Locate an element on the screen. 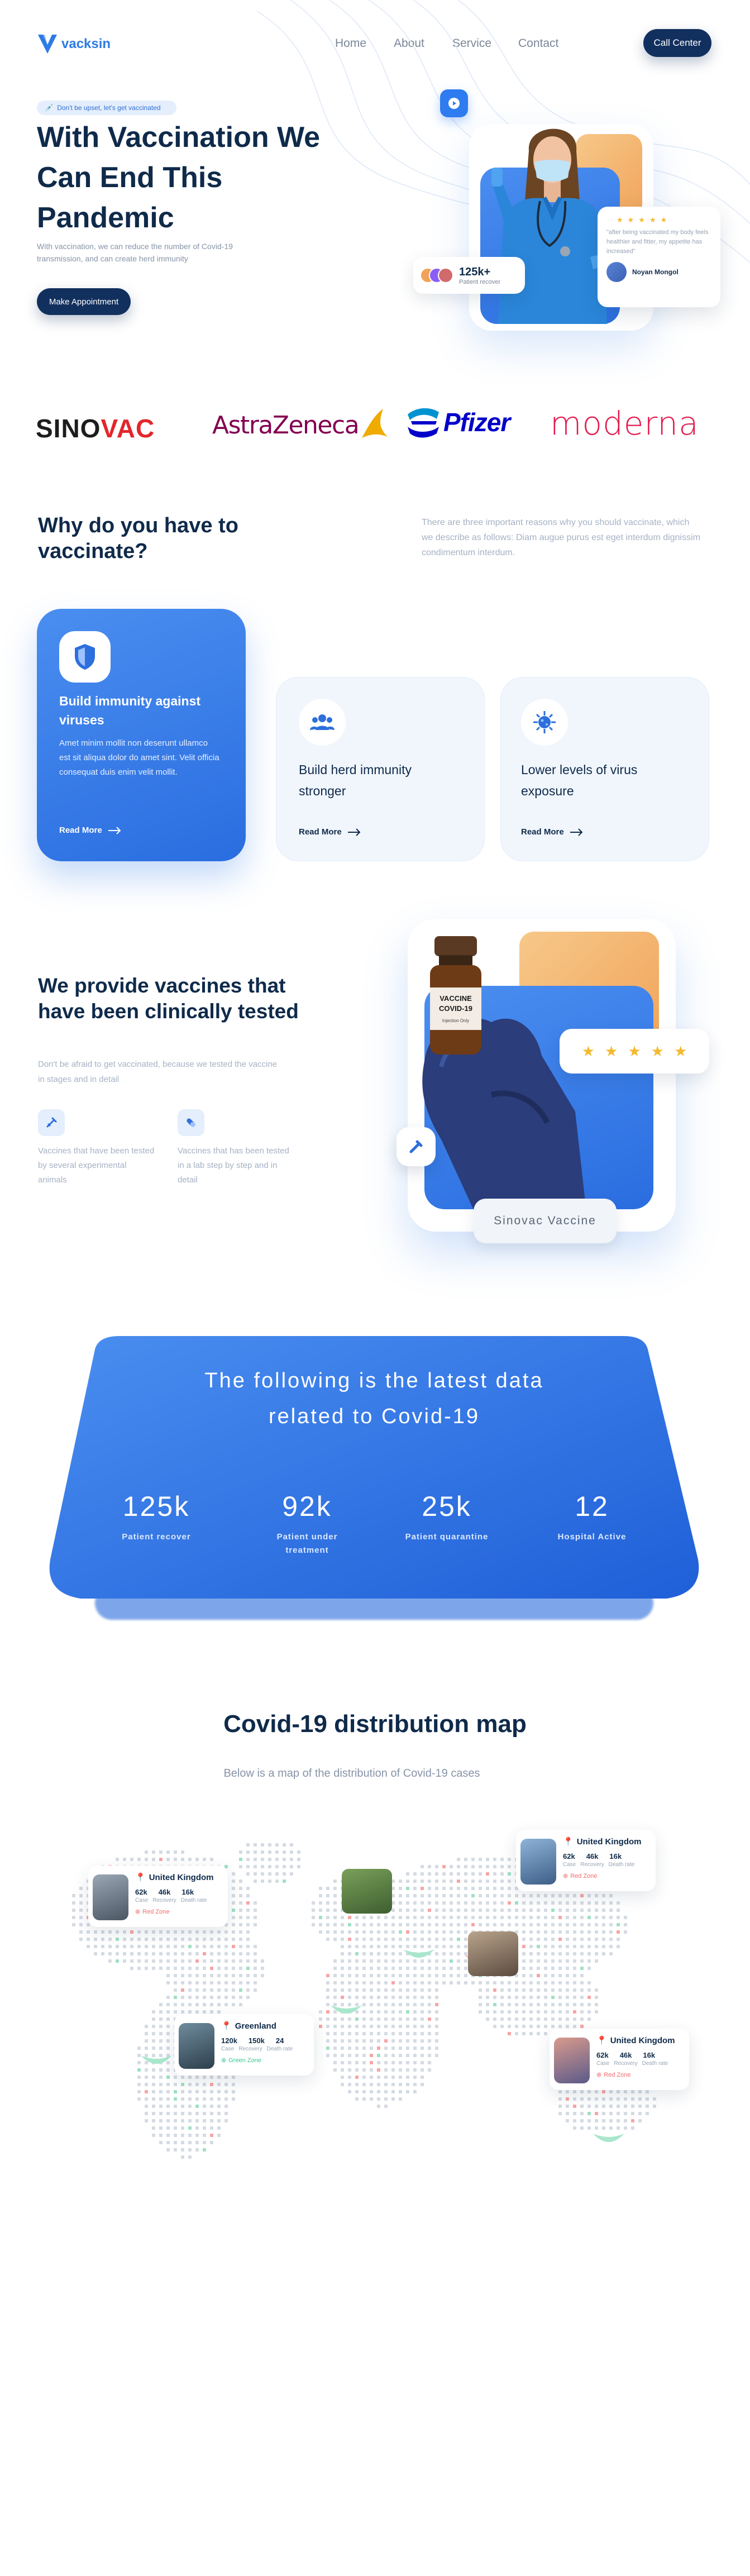  recovered-badge: 125k+ Patient recover is located at coordinates (469, 275).